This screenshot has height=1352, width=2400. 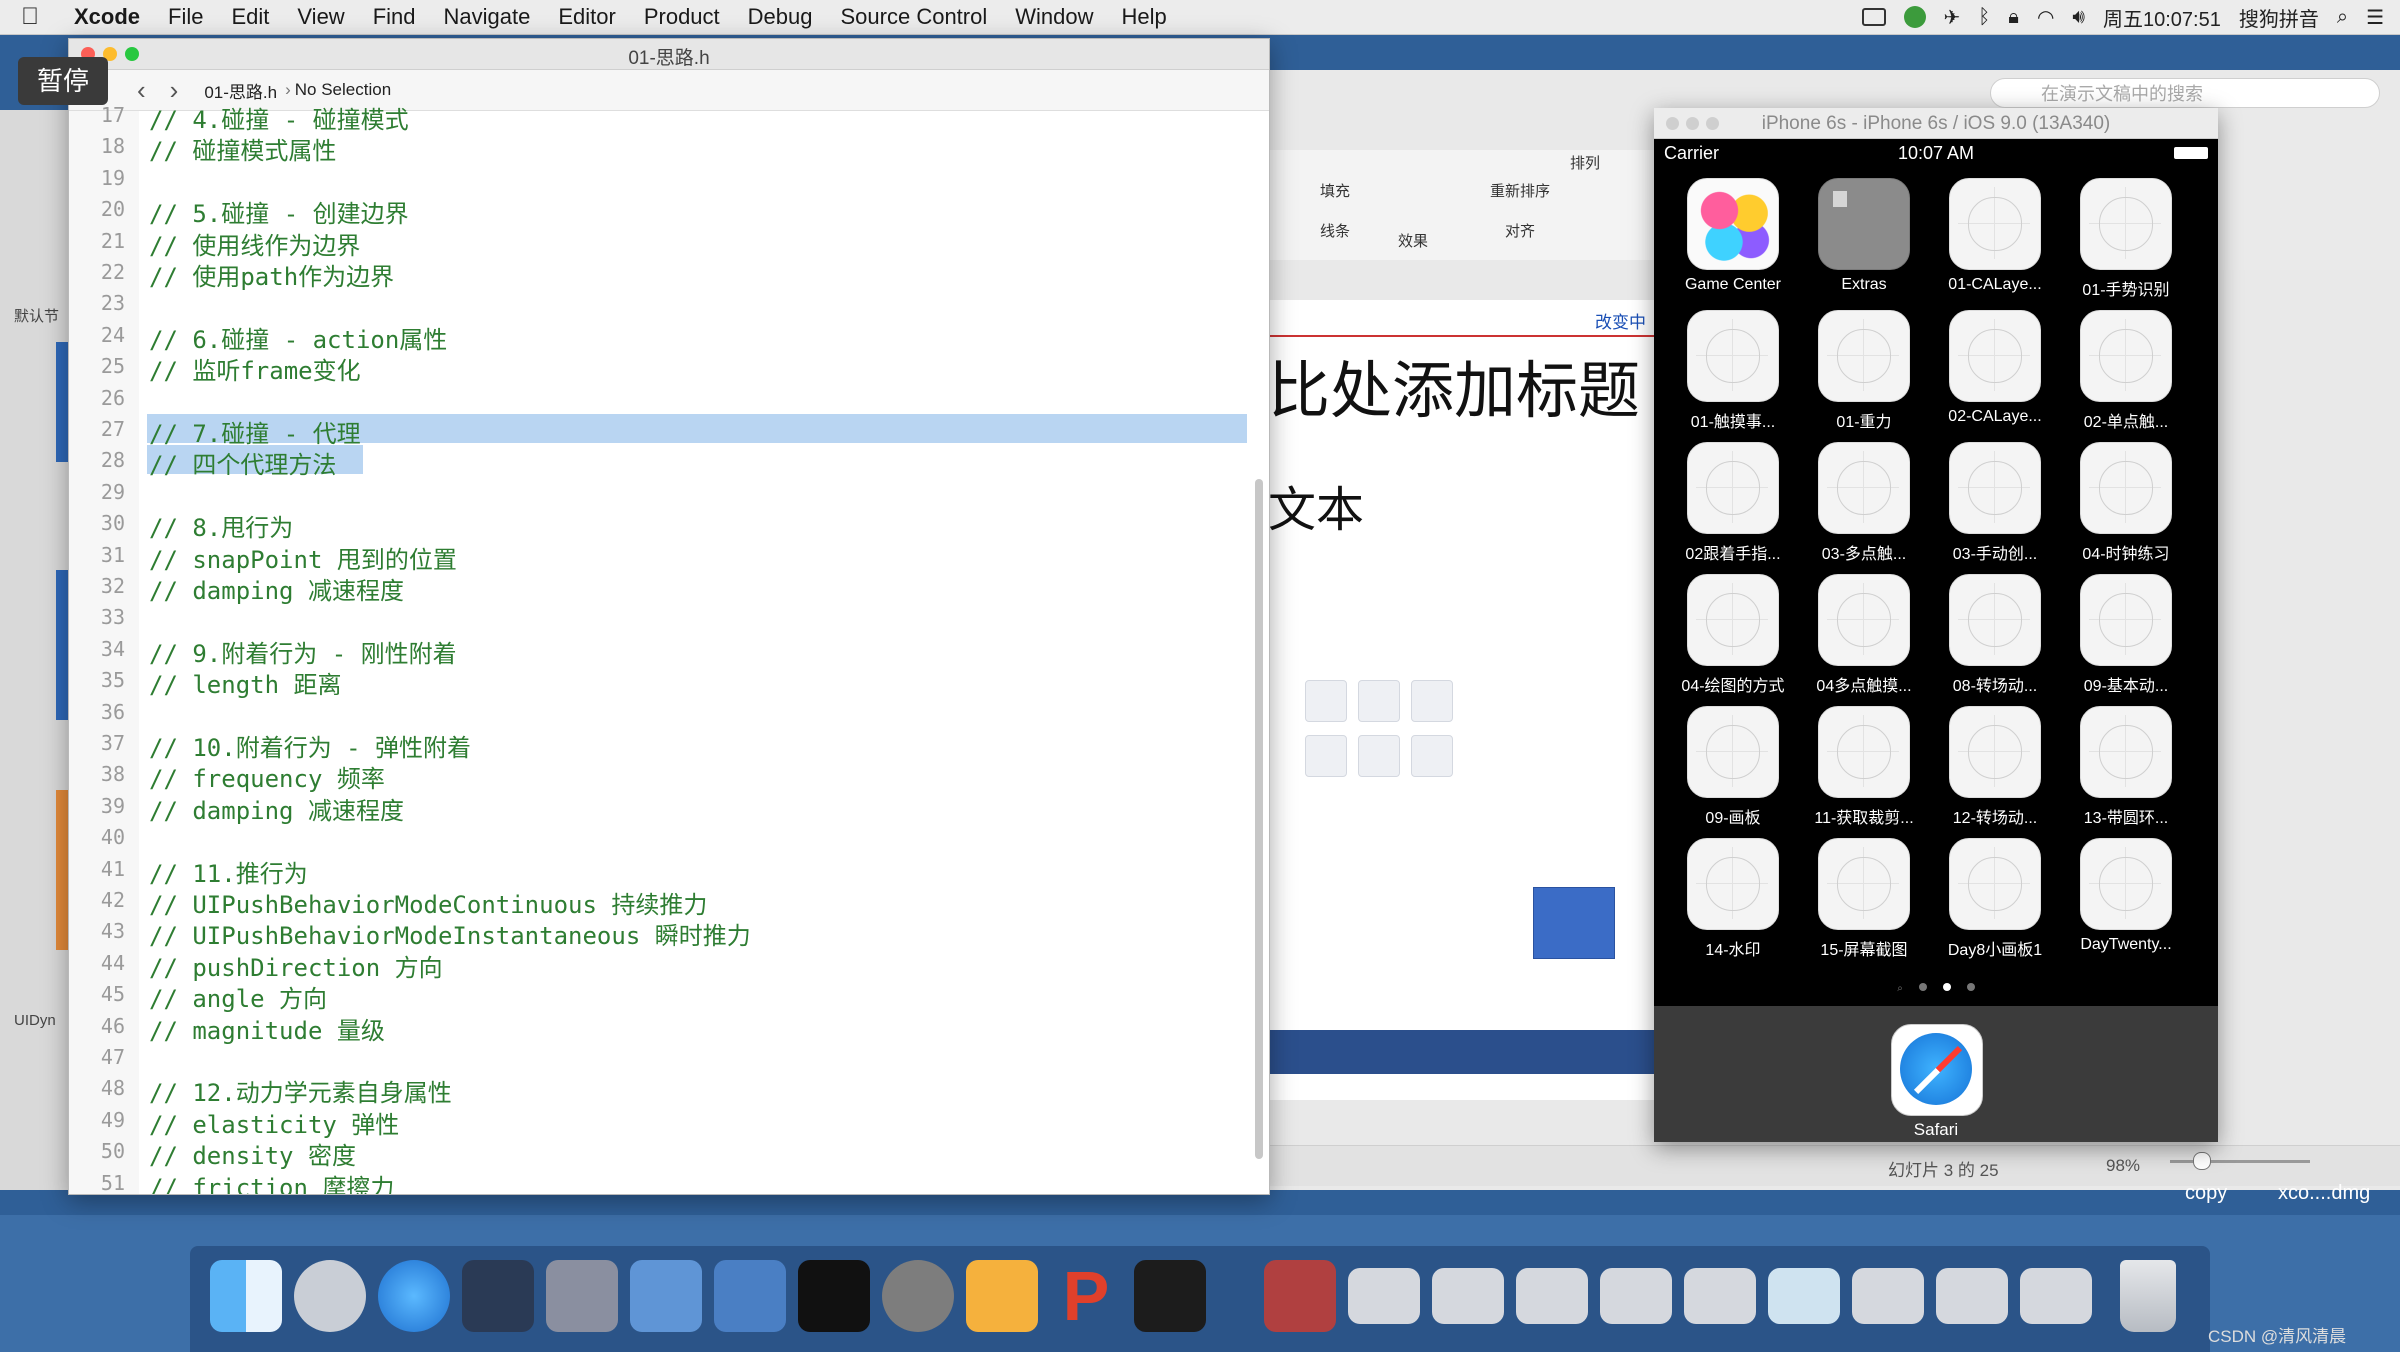 What do you see at coordinates (669, 1121) in the screenshot?
I see `code-line: 49// elasticity 弹性` at bounding box center [669, 1121].